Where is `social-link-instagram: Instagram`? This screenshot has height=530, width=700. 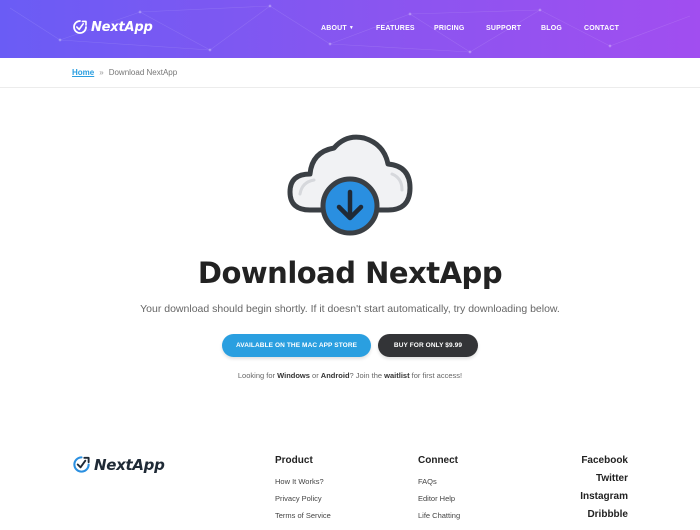
social-link-instagram: Instagram is located at coordinates (604, 496).